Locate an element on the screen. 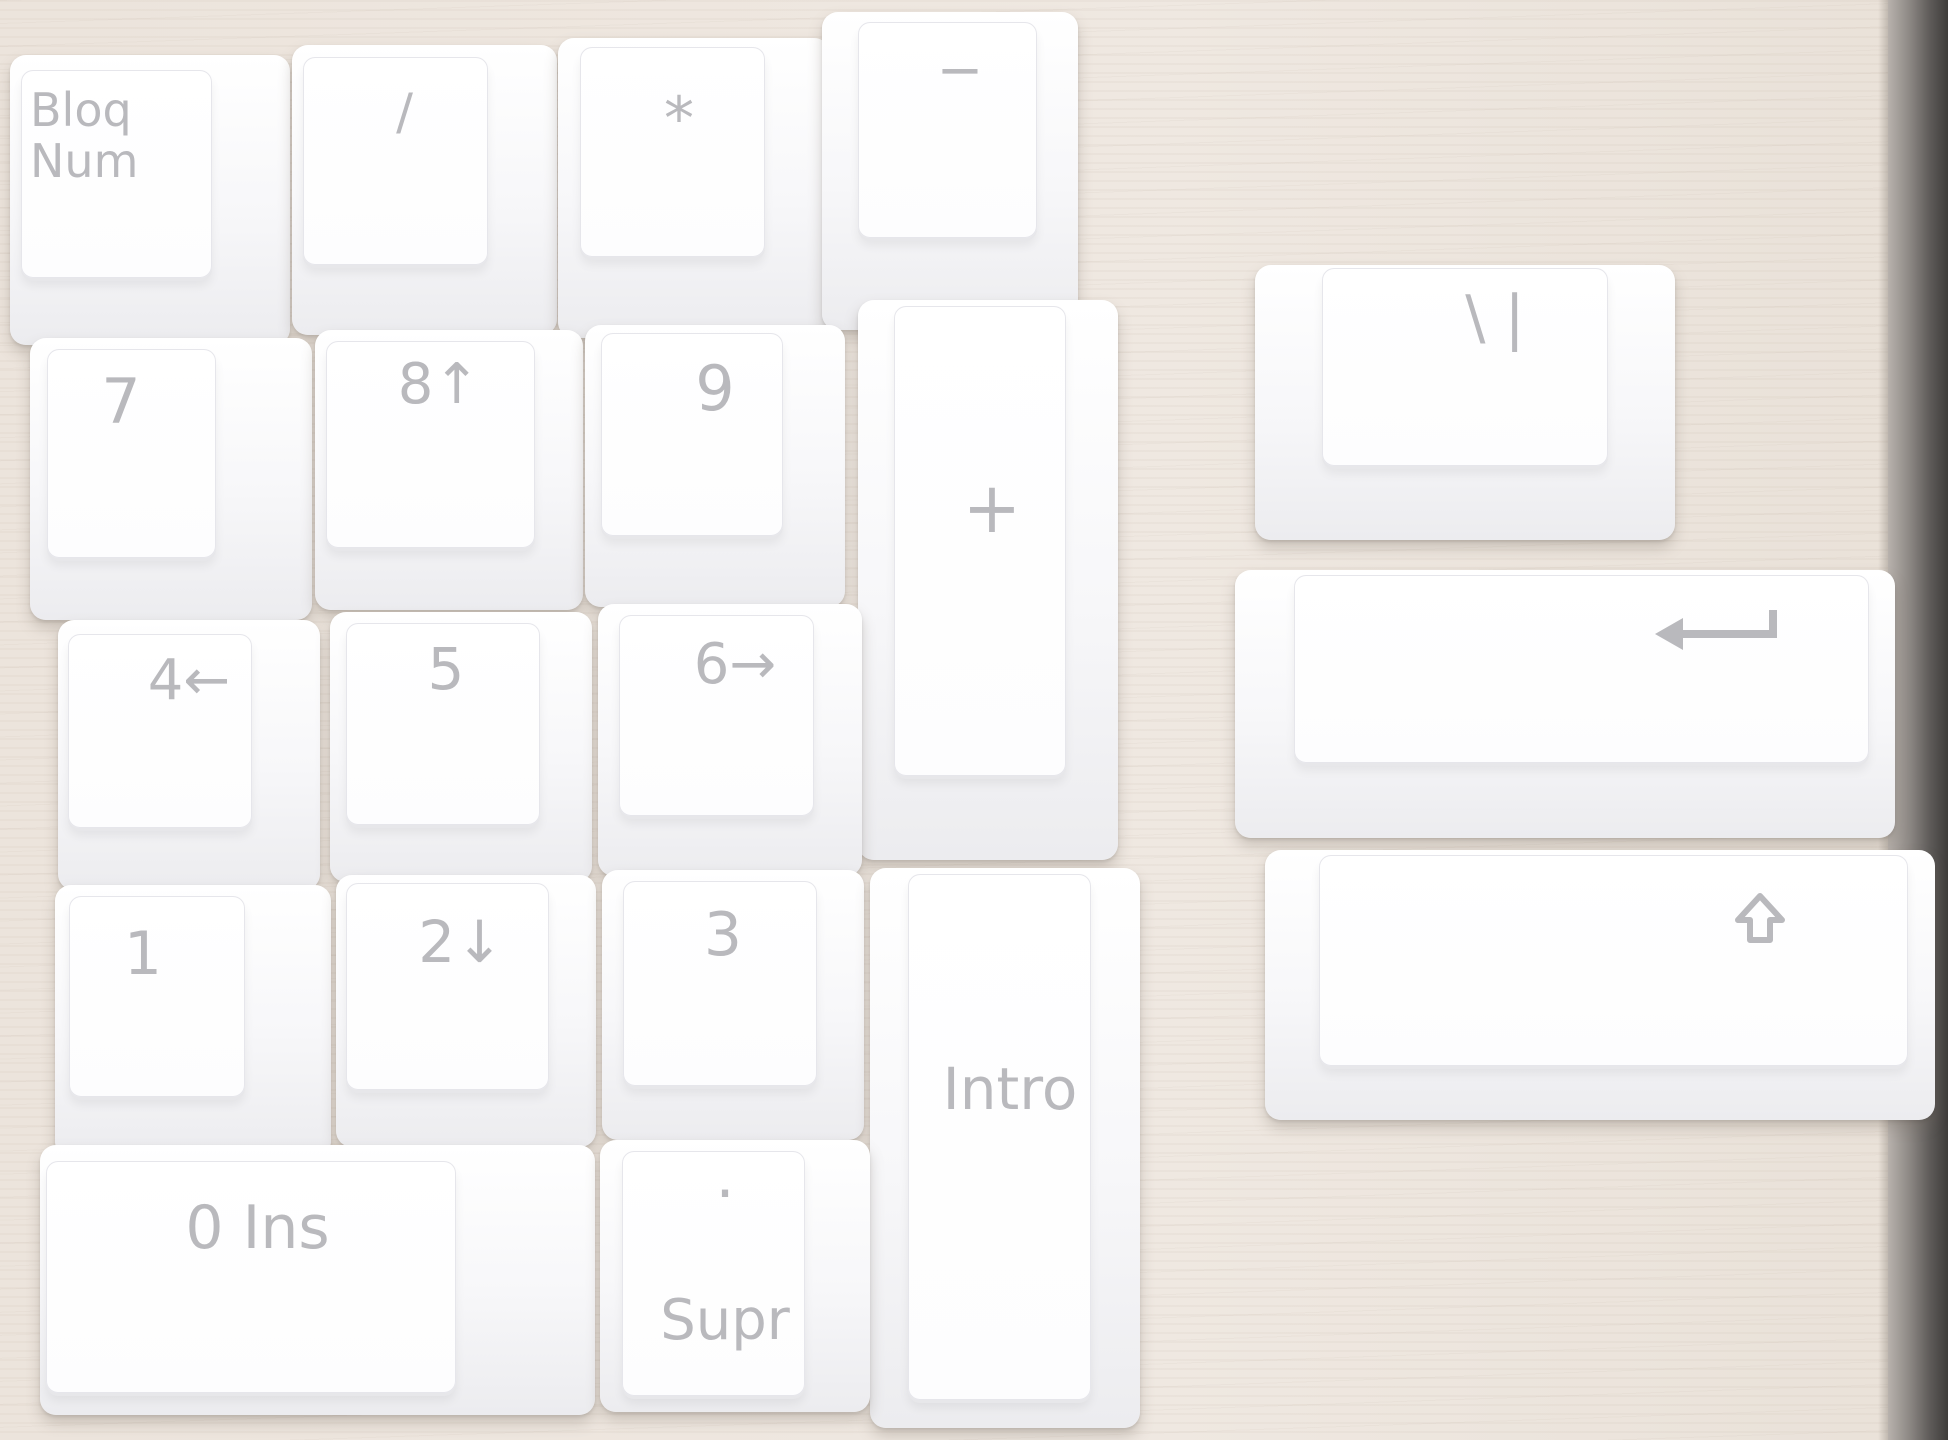  key-label: 0 Ins is located at coordinates (257, 1228).